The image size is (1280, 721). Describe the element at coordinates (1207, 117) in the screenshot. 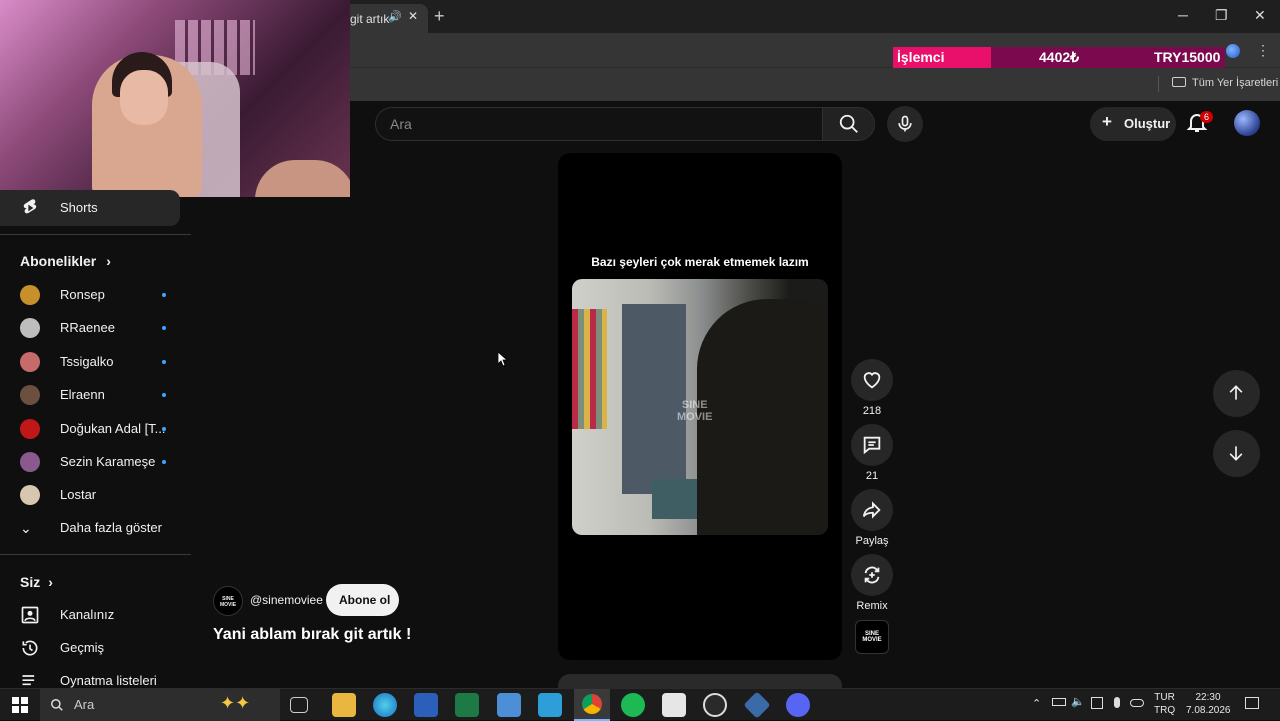

I see `notification-badge: 6` at that location.